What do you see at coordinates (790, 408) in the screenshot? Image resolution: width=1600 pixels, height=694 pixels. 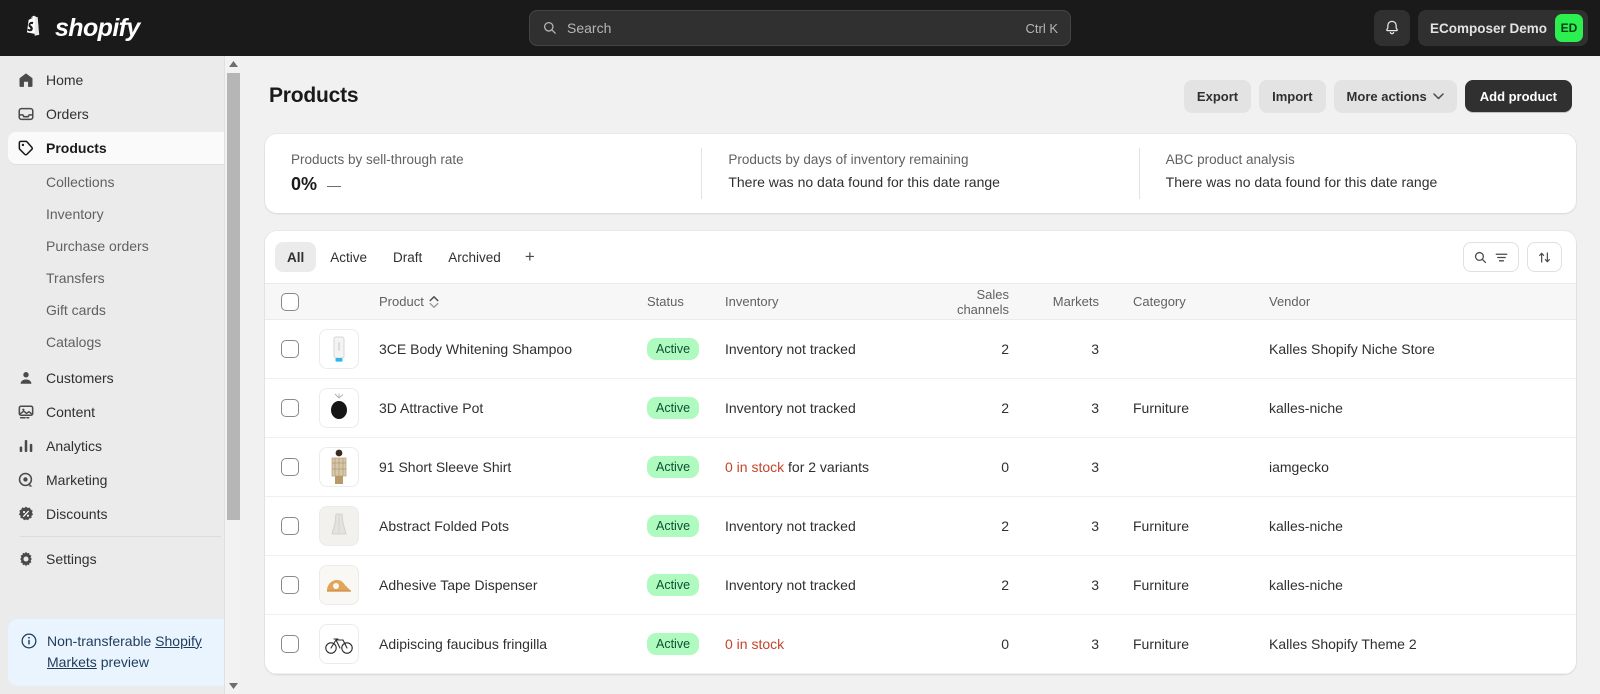 I see `inventory-rest-text: Inventory not tracked` at bounding box center [790, 408].